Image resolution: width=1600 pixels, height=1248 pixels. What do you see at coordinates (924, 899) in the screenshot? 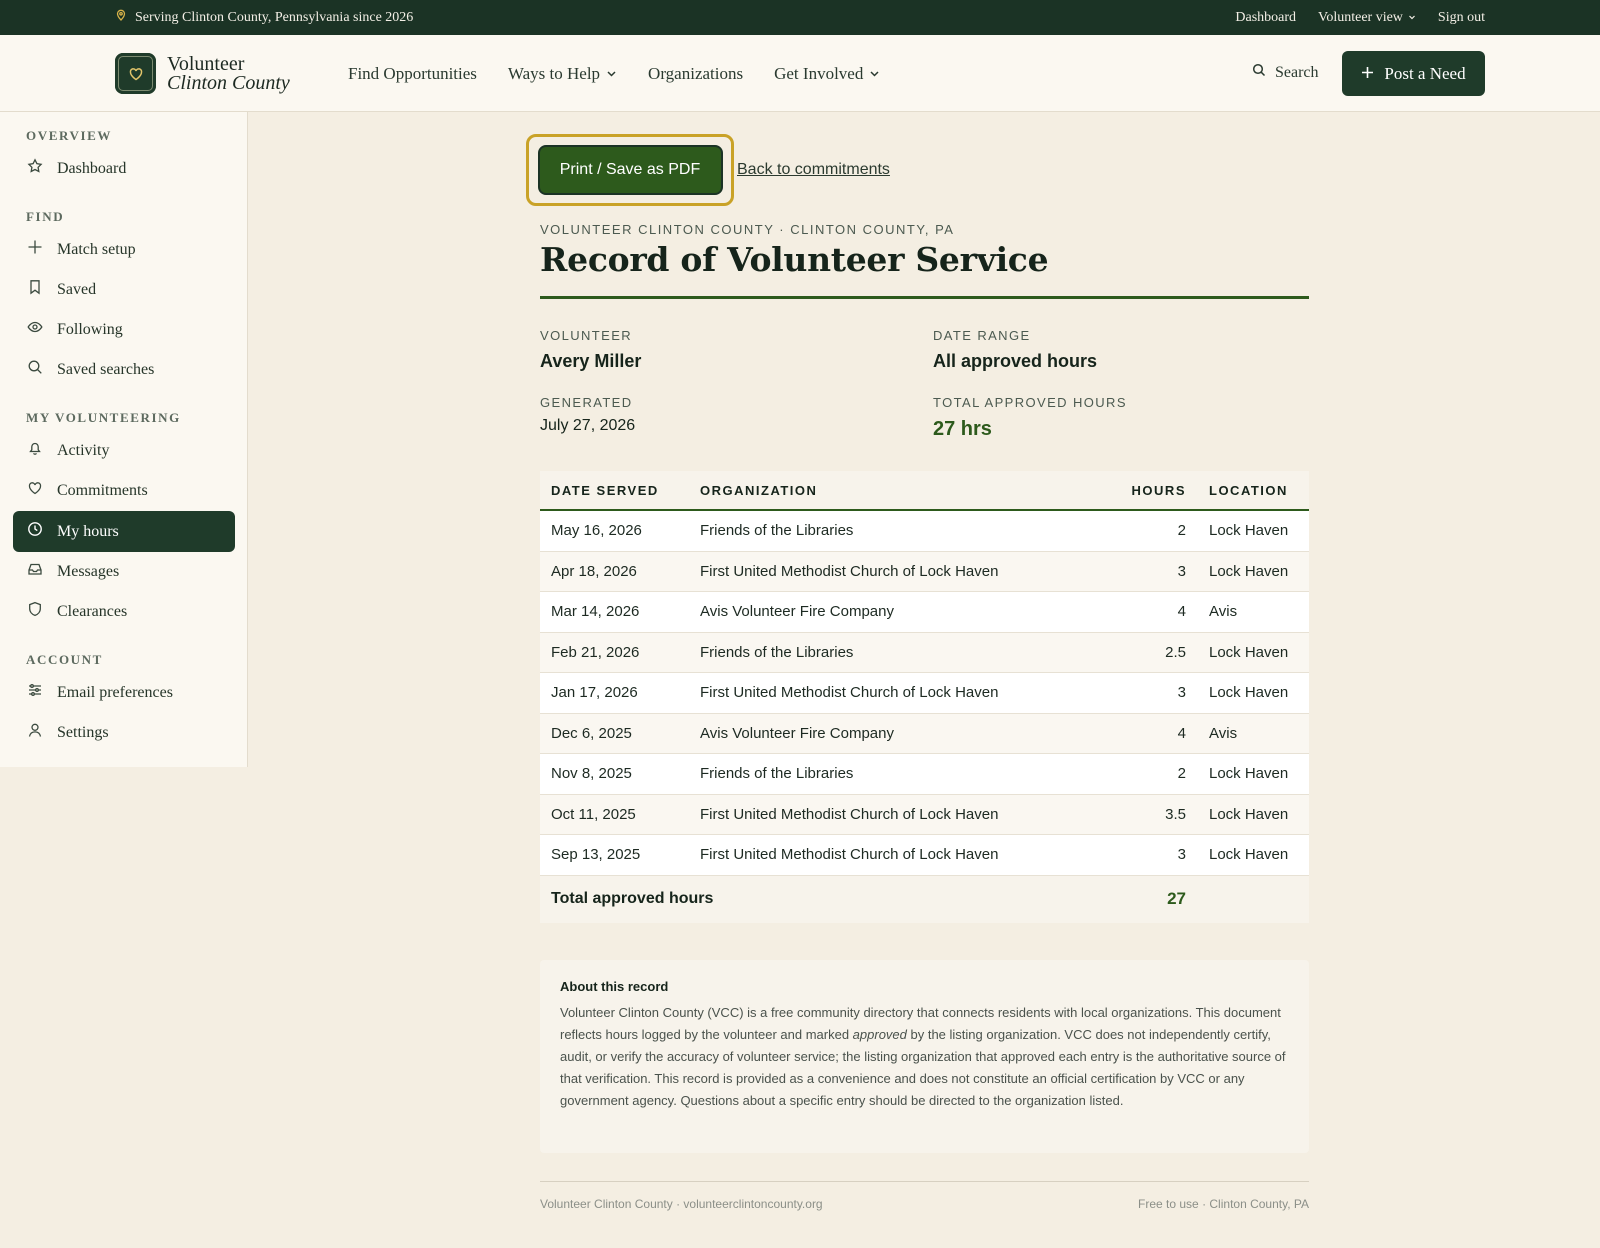
I see `table-total-row: Total approved hours 27` at bounding box center [924, 899].